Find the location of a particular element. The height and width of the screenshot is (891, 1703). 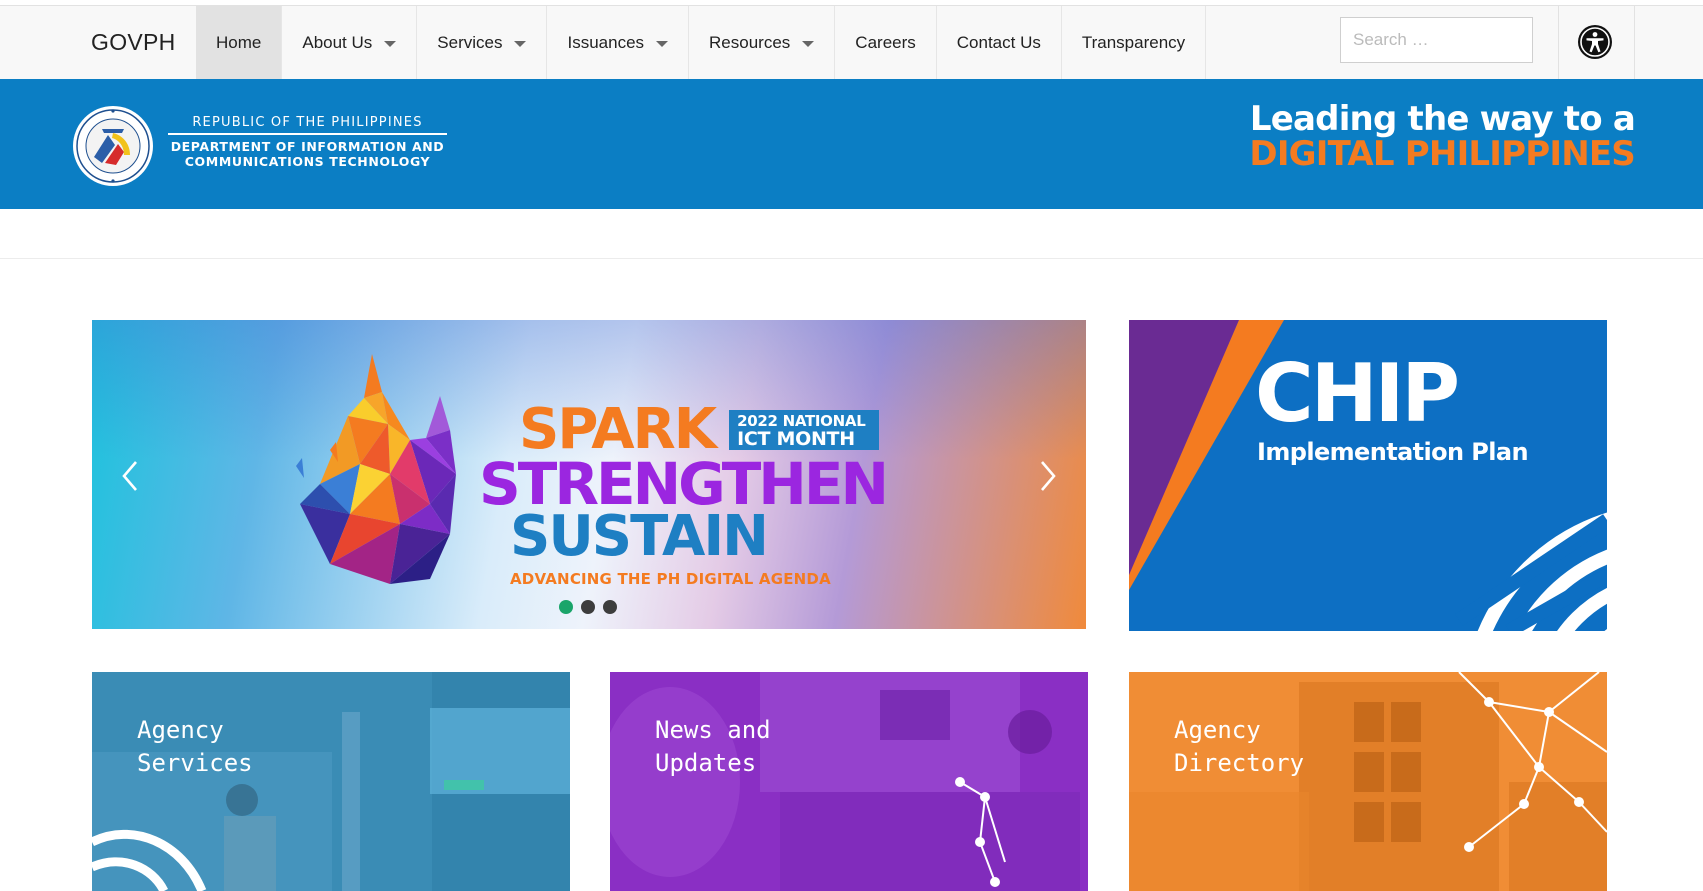

nav-item-careers: Careers is located at coordinates (886, 42).